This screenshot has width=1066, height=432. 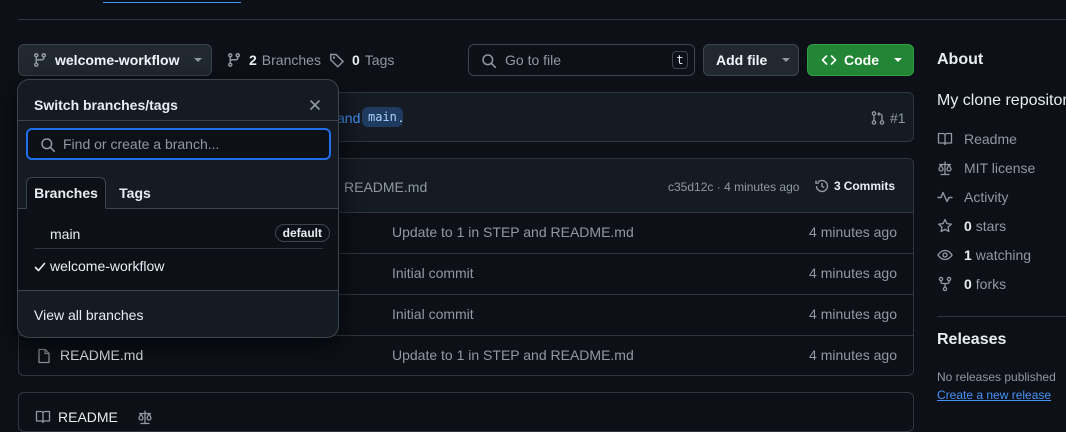 I want to click on branch-select-label: welcome-workflow, so click(x=117, y=60).